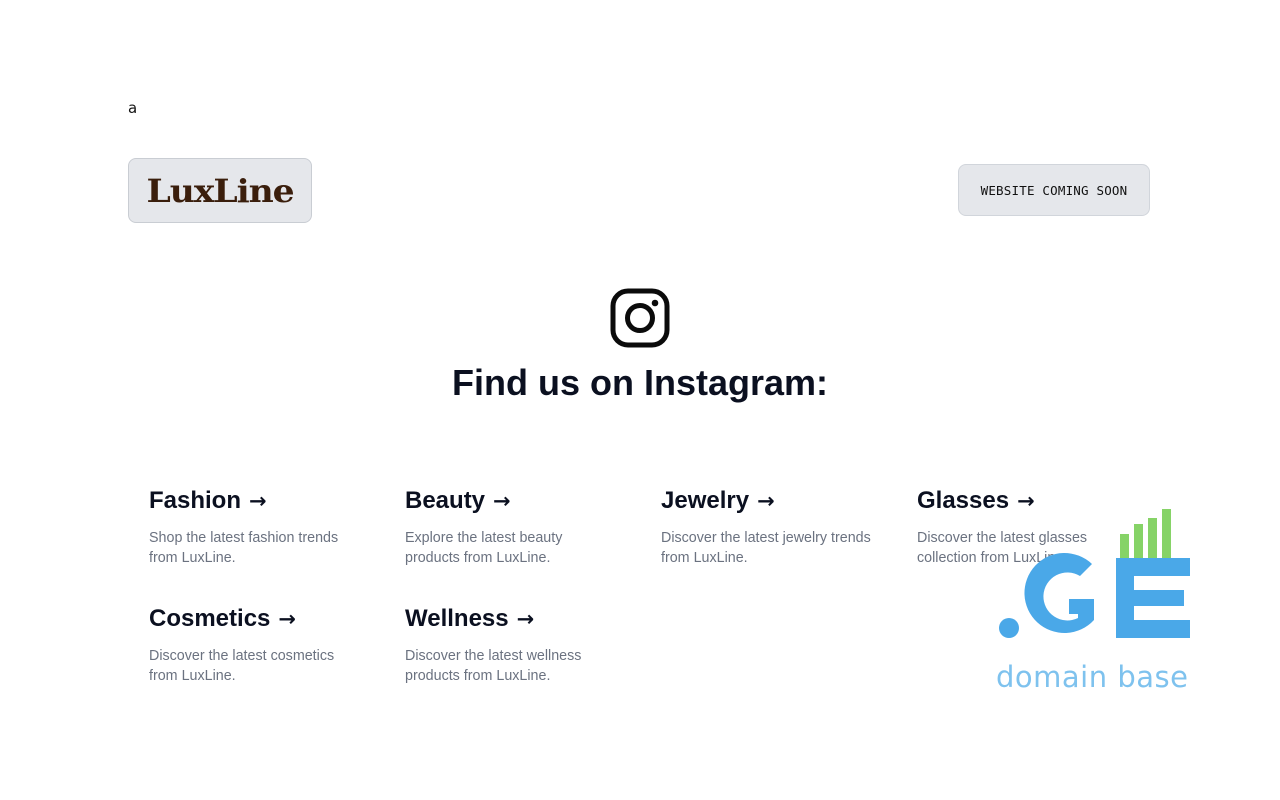 This screenshot has height=800, width=1280. Describe the element at coordinates (457, 618) in the screenshot. I see `category-label: Wellness` at that location.